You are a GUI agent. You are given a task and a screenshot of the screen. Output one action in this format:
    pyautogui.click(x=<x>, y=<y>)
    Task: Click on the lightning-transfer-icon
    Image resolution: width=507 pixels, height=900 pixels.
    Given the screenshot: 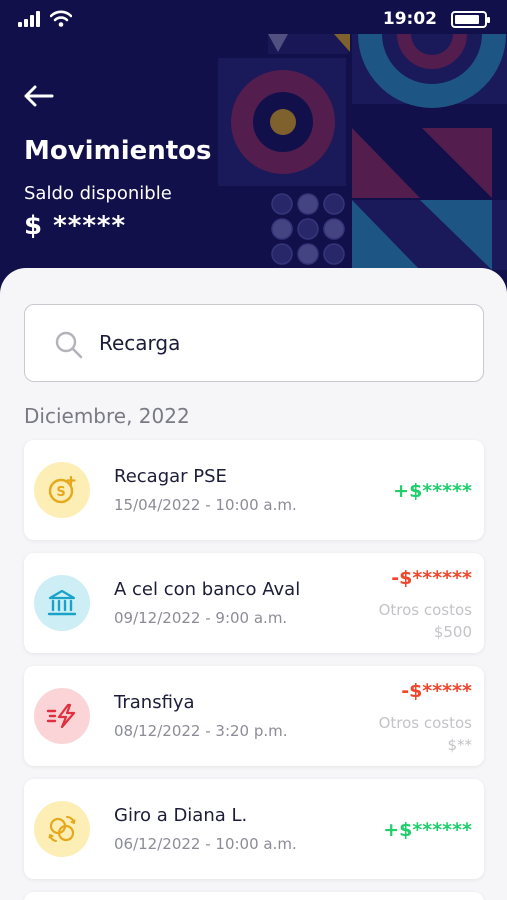 What is the action you would take?
    pyautogui.click(x=61, y=716)
    